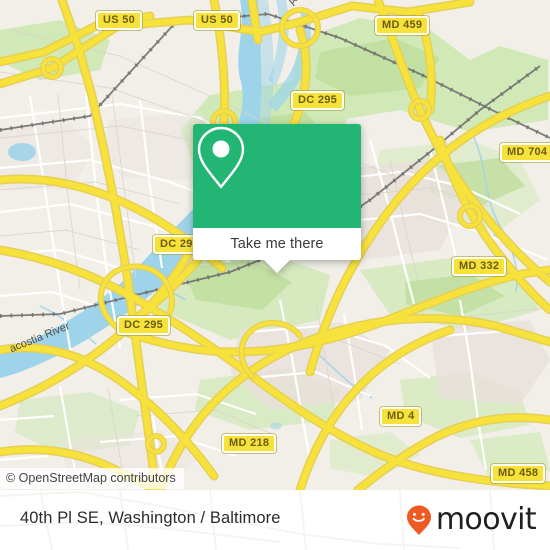 This screenshot has width=550, height=550. Describe the element at coordinates (221, 157) in the screenshot. I see `map-pin-icon` at that location.